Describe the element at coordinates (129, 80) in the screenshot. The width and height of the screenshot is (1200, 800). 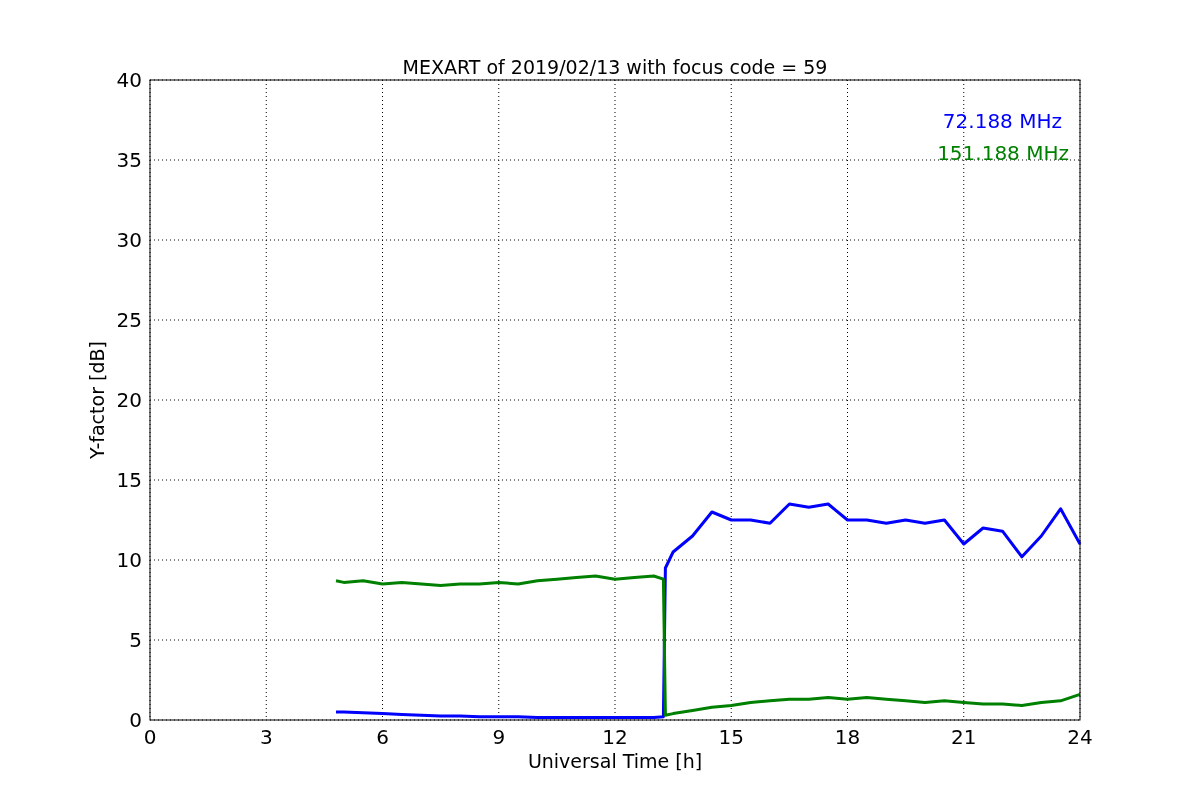
I see `axis-tick-label: 40` at that location.